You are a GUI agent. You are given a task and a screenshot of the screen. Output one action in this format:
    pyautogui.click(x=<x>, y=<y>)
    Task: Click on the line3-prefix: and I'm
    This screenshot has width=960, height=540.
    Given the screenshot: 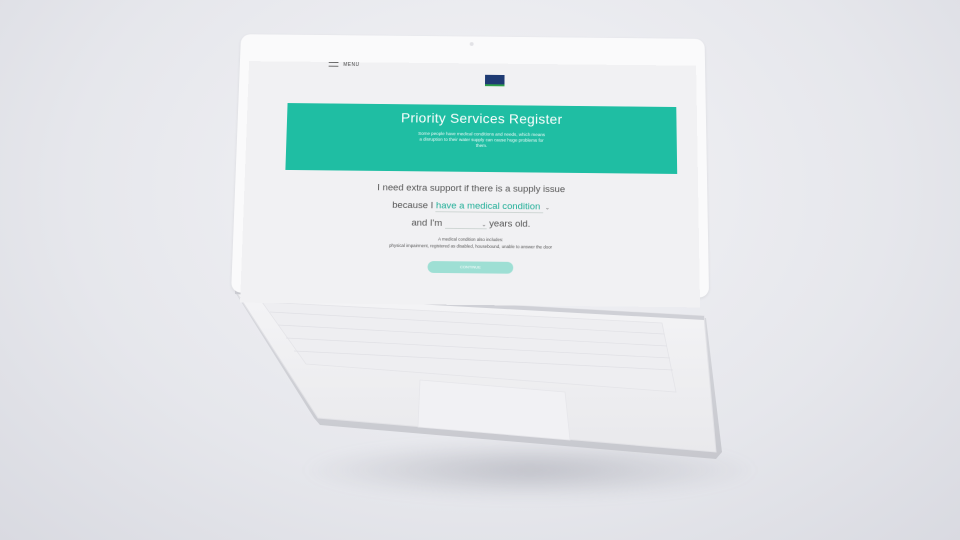 What is the action you would take?
    pyautogui.click(x=427, y=223)
    